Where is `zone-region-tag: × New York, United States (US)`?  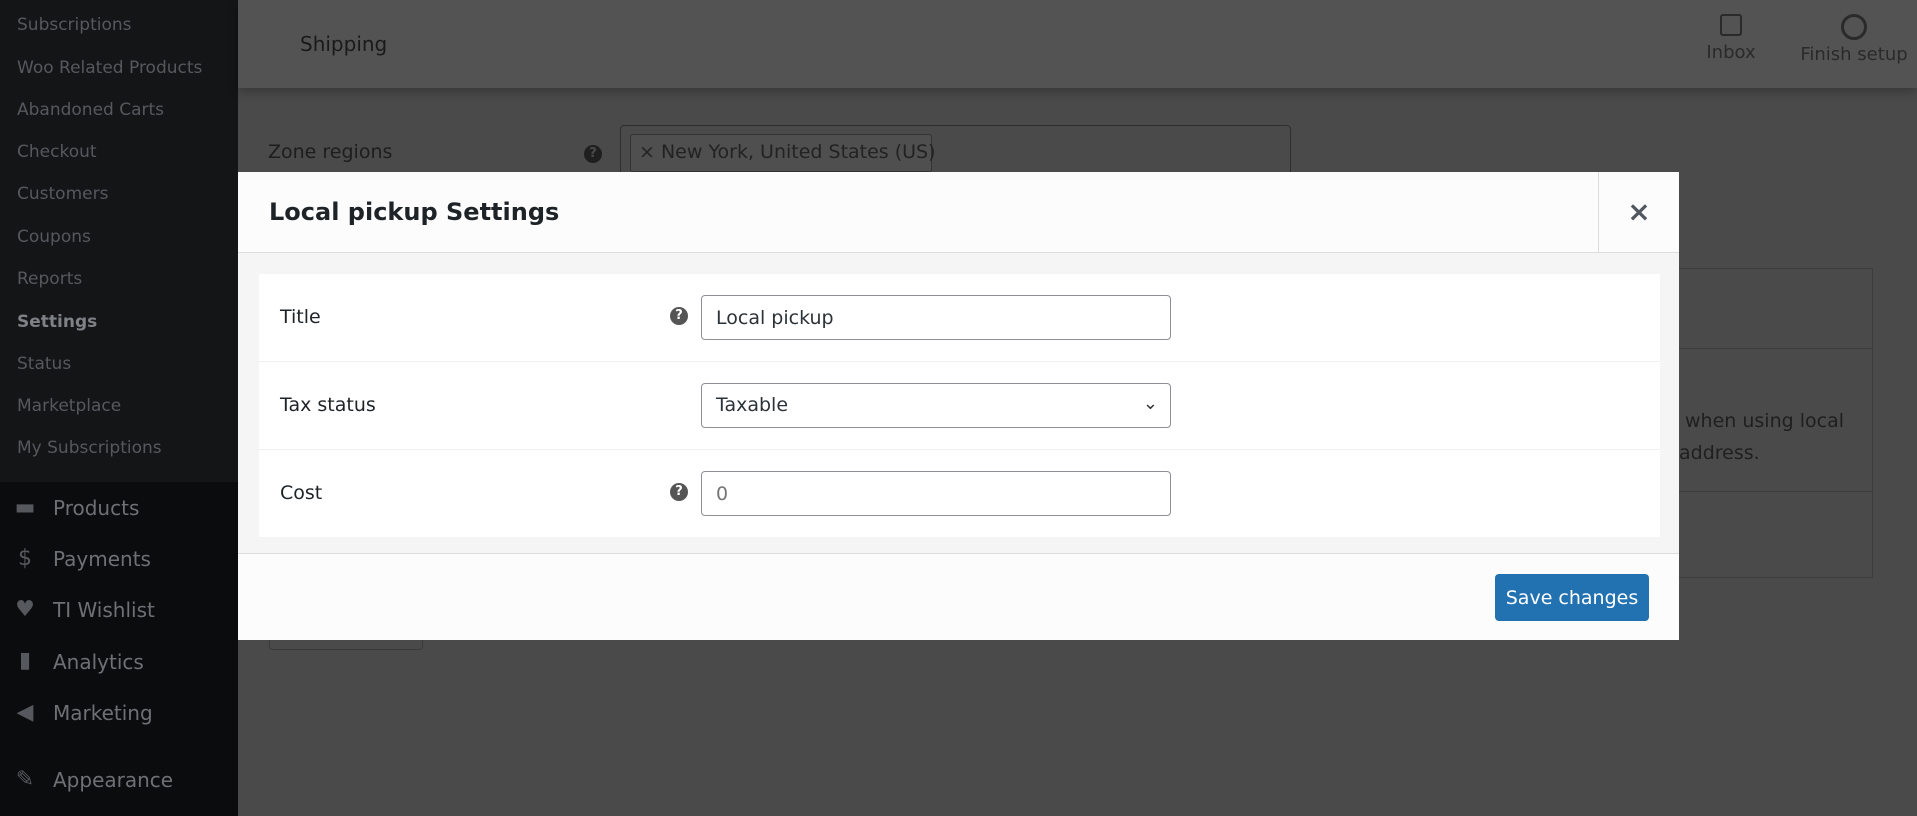 zone-region-tag: × New York, United States (US) is located at coordinates (783, 153).